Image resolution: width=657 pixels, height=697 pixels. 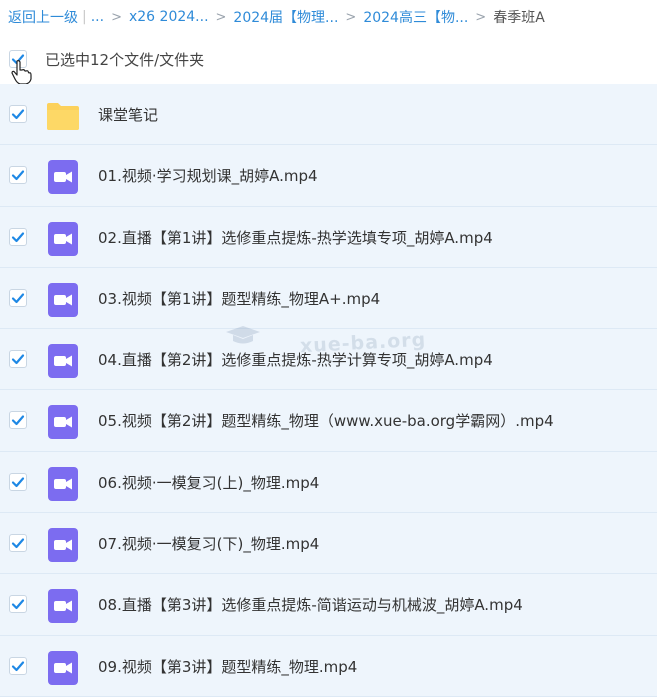 What do you see at coordinates (43, 17) in the screenshot?
I see `back-link: 返回上一级` at bounding box center [43, 17].